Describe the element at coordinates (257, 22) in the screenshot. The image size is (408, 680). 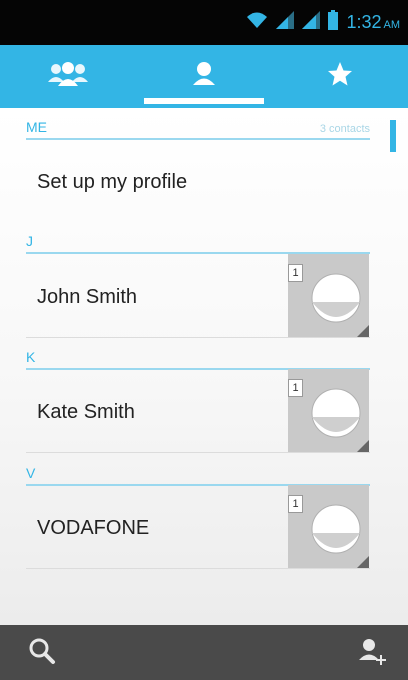
I see `wifi-icon` at that location.